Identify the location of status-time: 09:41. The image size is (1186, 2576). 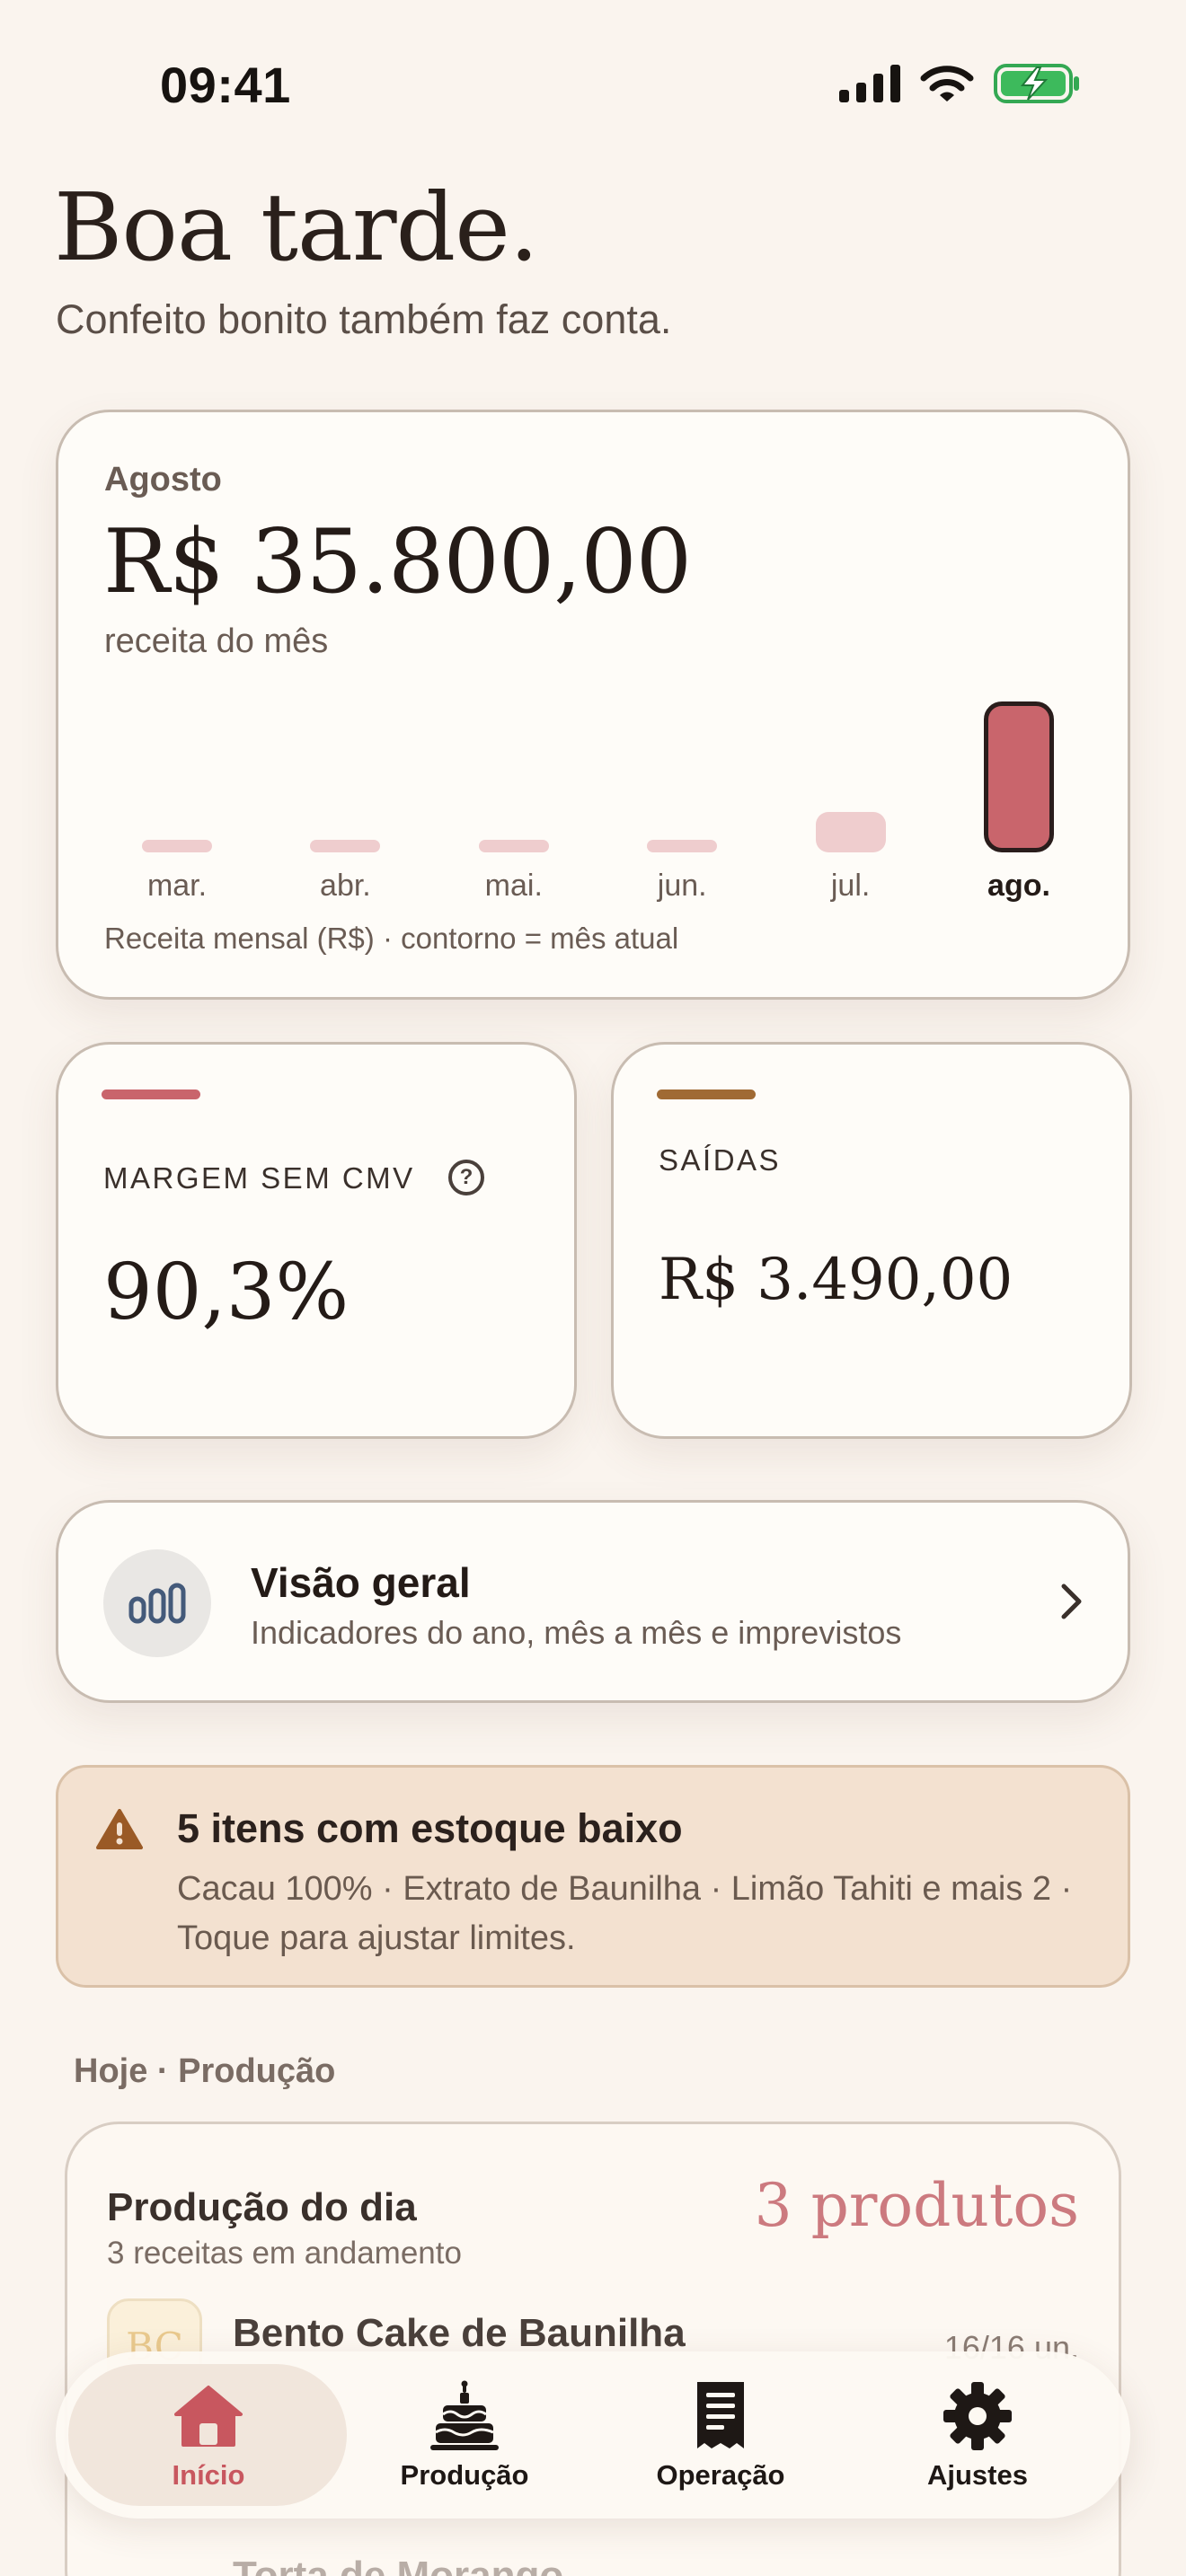
(225, 85).